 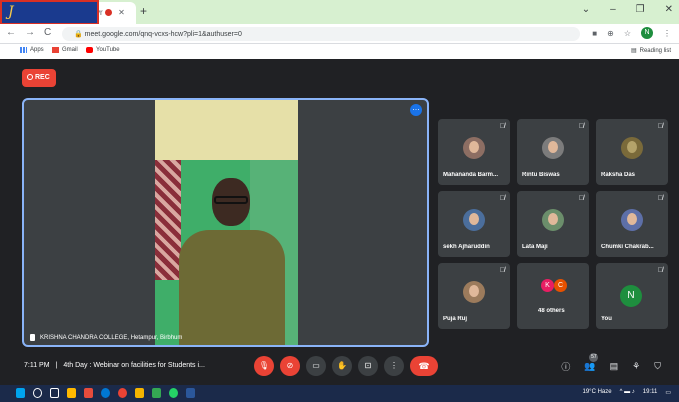 I want to click on camera-icon: ■, so click(x=594, y=33).